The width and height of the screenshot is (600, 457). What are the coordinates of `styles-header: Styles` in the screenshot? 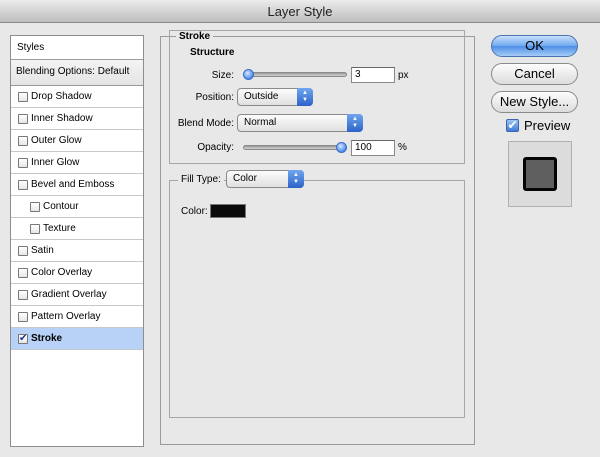 It's located at (77, 48).